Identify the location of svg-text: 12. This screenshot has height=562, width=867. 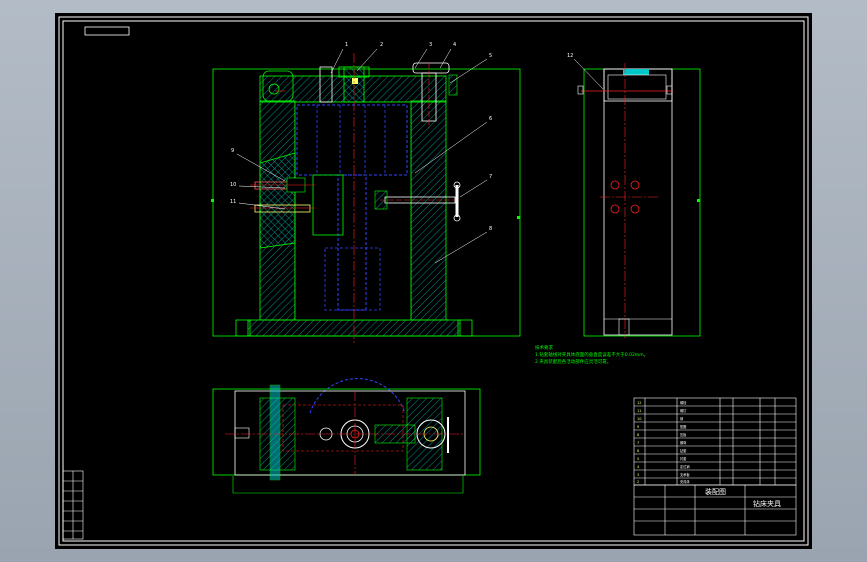
(639, 403).